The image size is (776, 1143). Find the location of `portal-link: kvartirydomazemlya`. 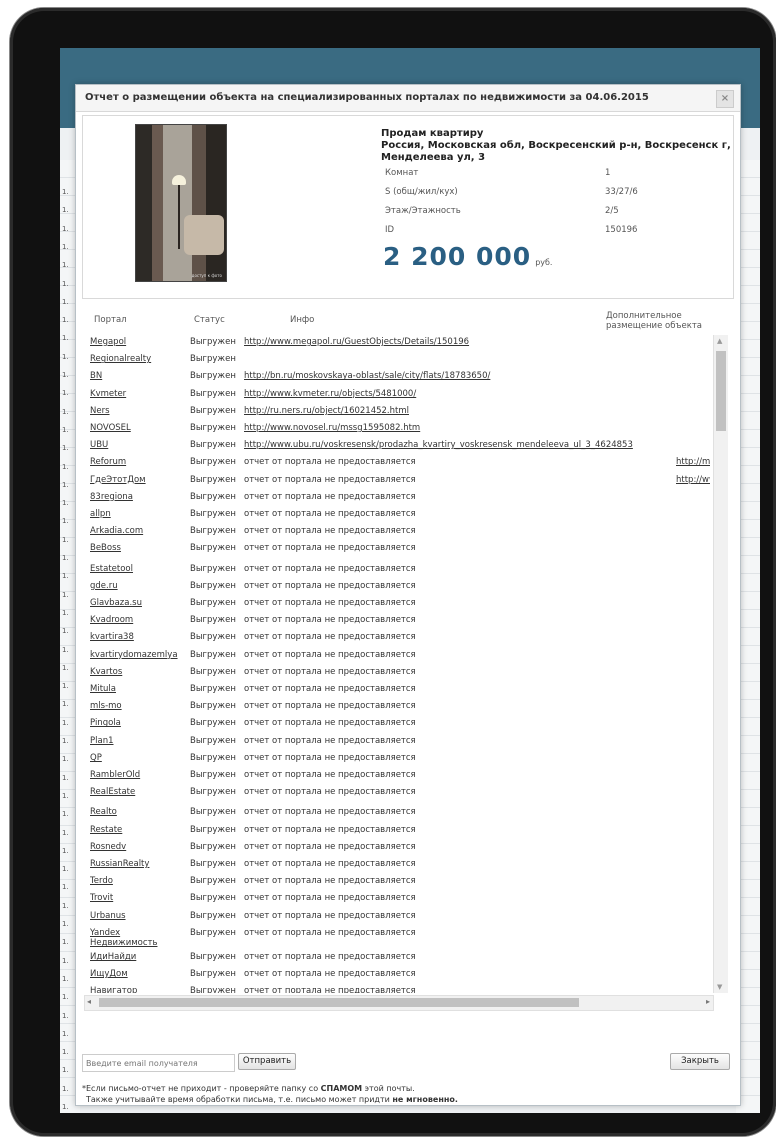

portal-link: kvartirydomazemlya is located at coordinates (134, 655).